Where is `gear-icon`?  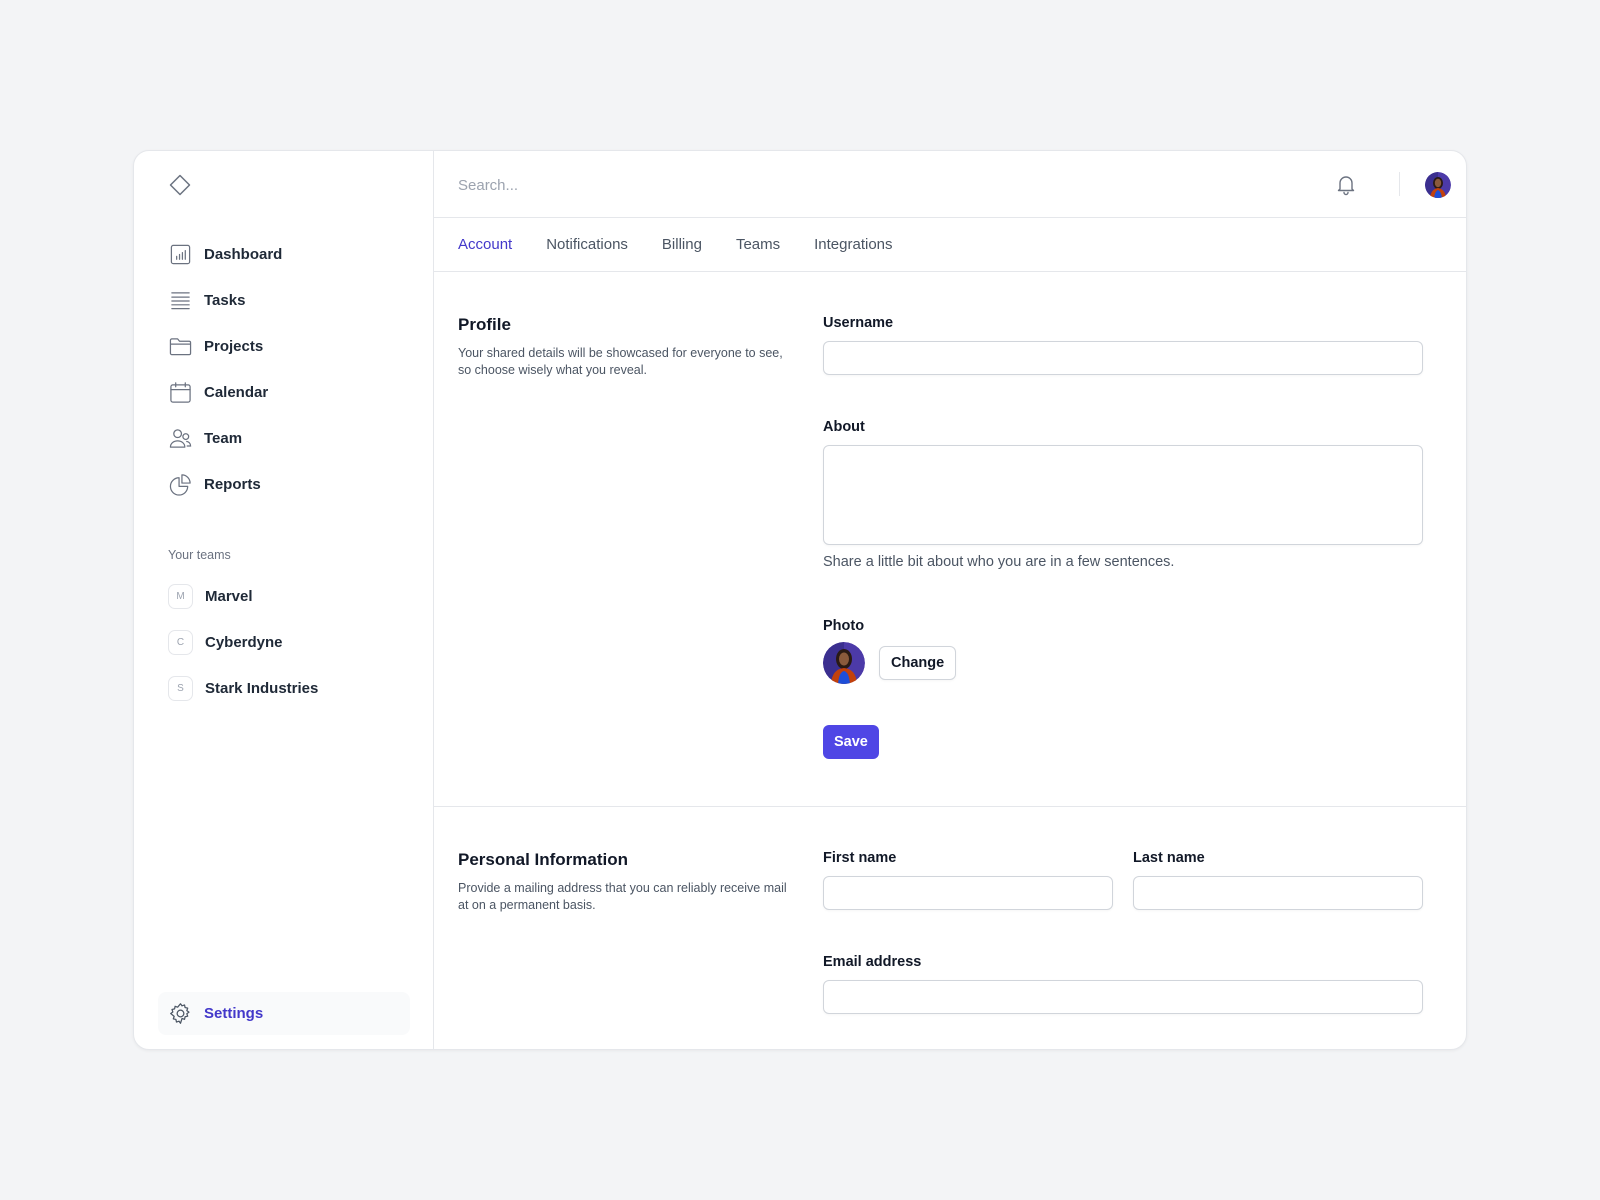 gear-icon is located at coordinates (180, 1014).